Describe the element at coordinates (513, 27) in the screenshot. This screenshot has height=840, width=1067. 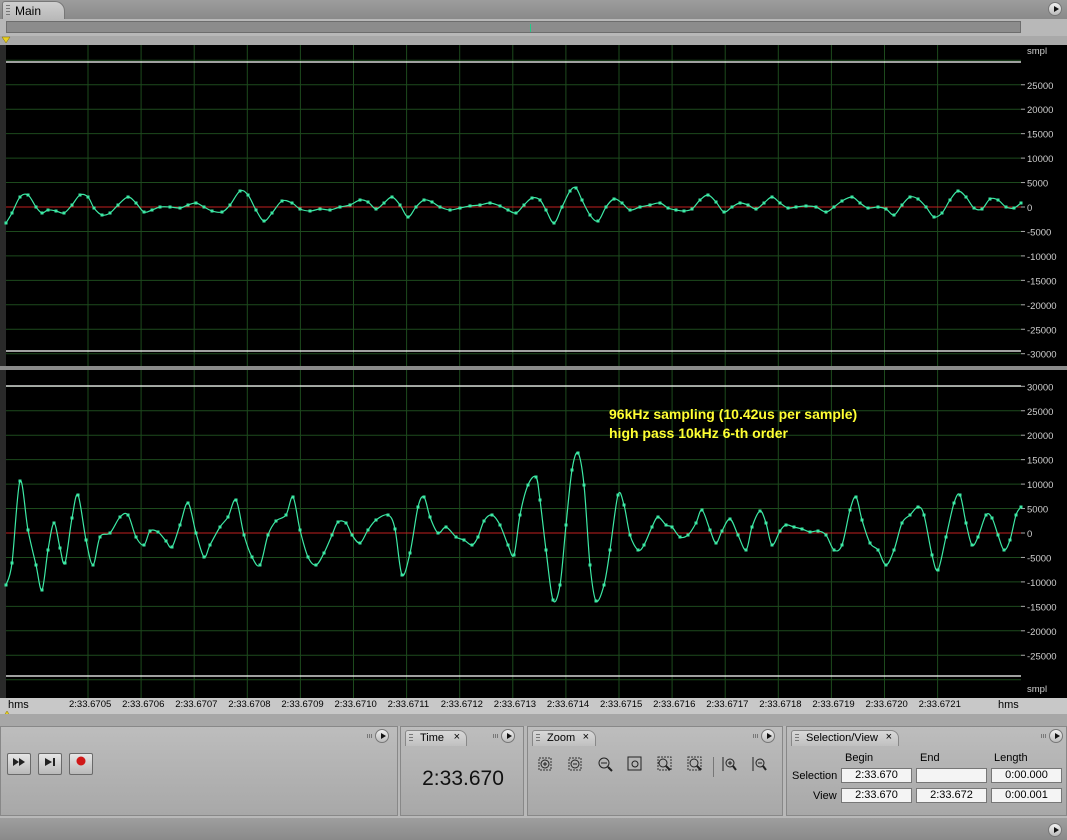
I see `overview-scrollbar` at that location.